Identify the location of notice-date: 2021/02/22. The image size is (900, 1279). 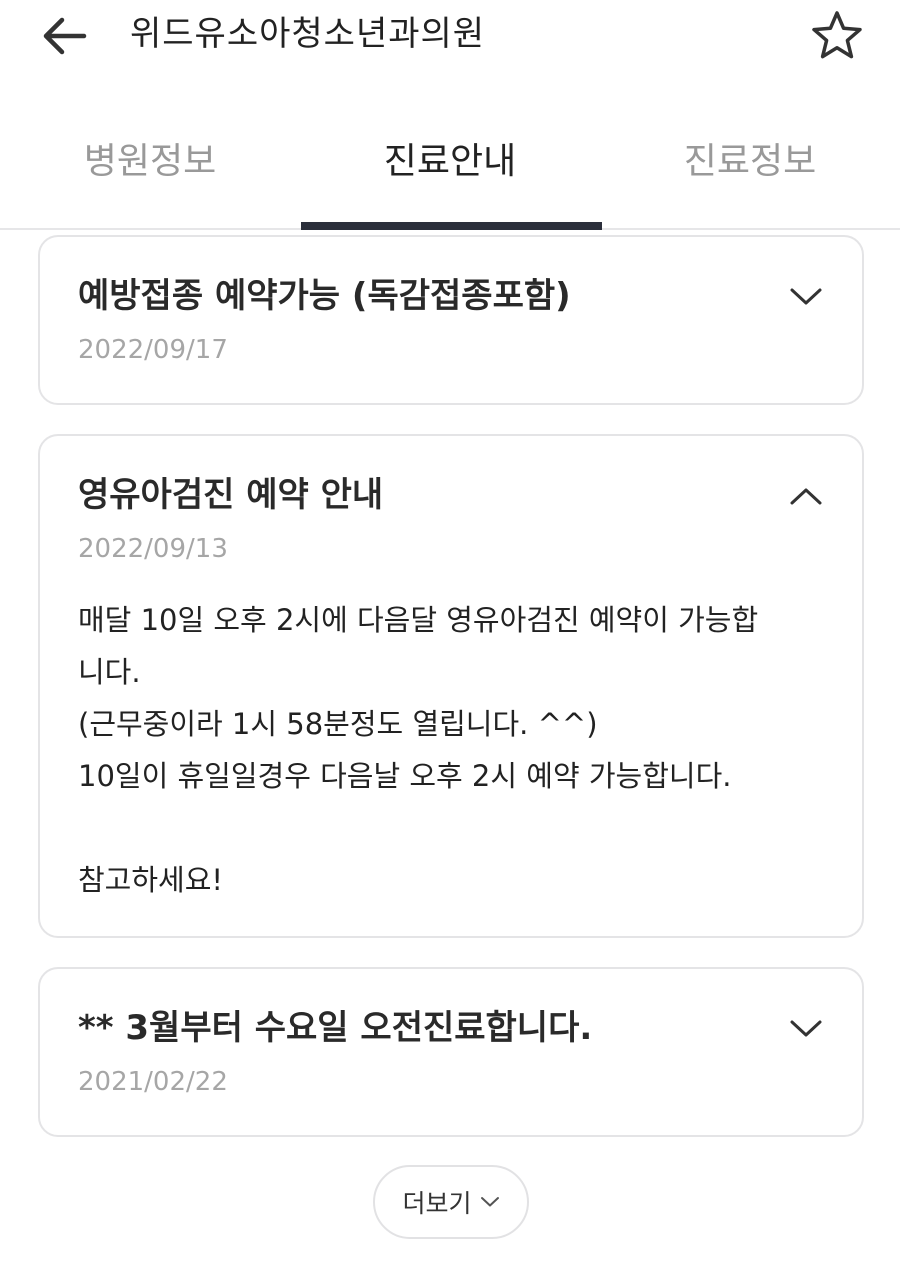
(153, 1082).